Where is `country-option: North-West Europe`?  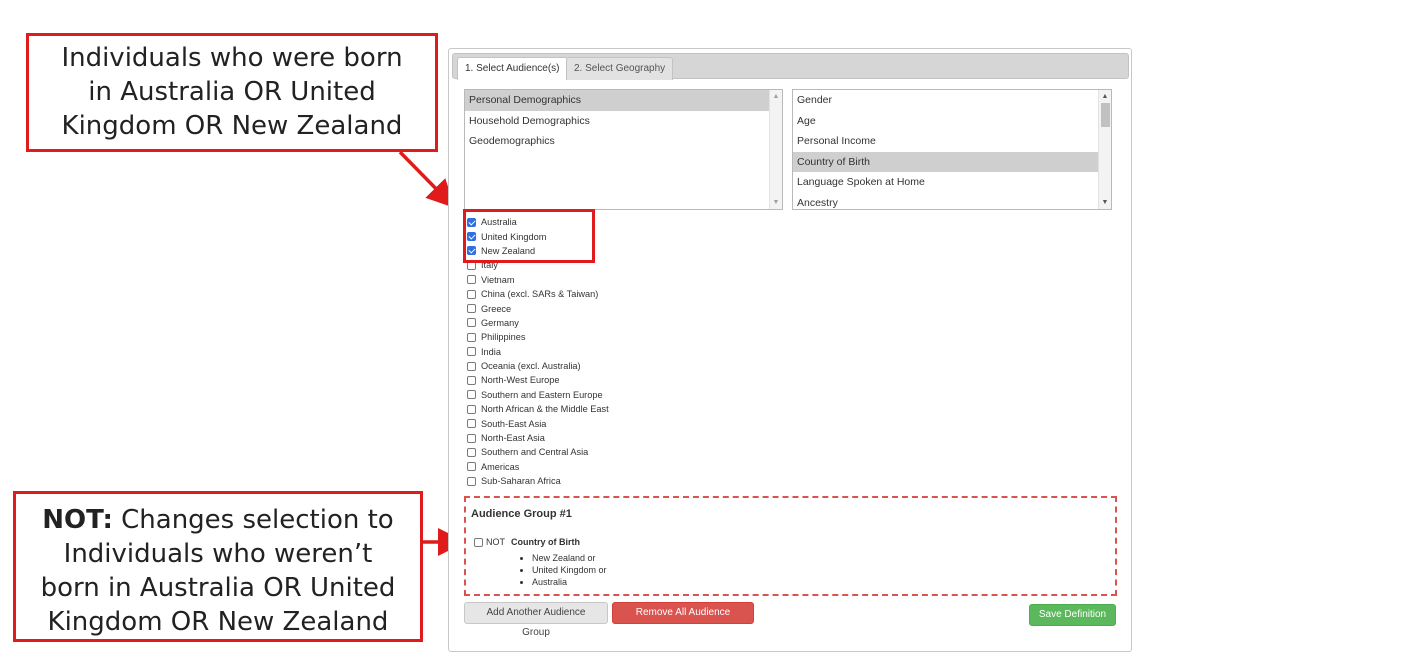
country-option: North-West Europe is located at coordinates (538, 380).